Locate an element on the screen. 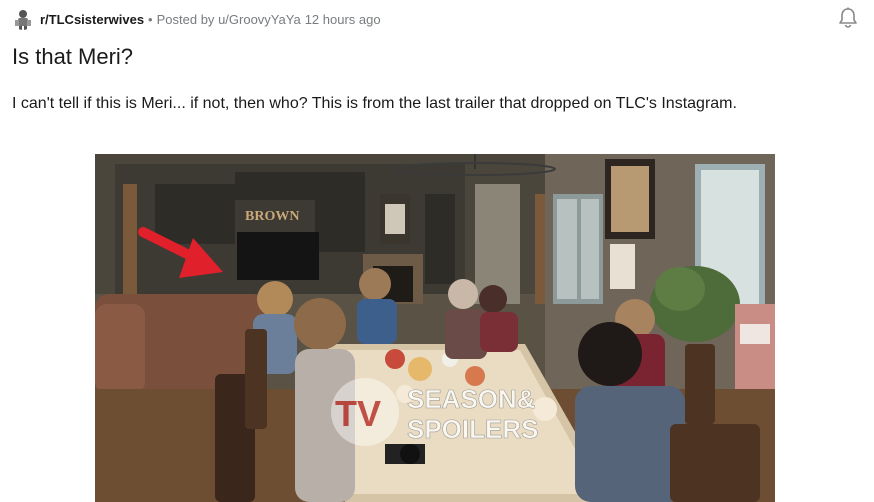  subreddit-link: r/TLCsisterwives is located at coordinates (92, 19).